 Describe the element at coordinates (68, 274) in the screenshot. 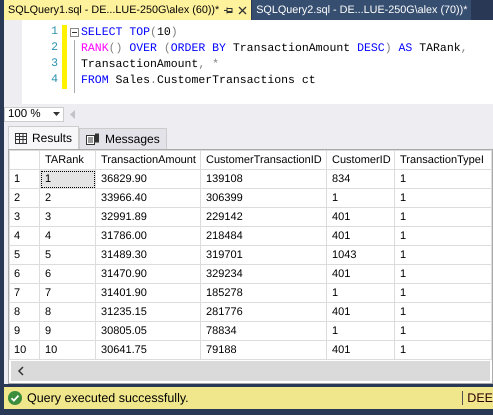

I see `table-cell: 6` at that location.